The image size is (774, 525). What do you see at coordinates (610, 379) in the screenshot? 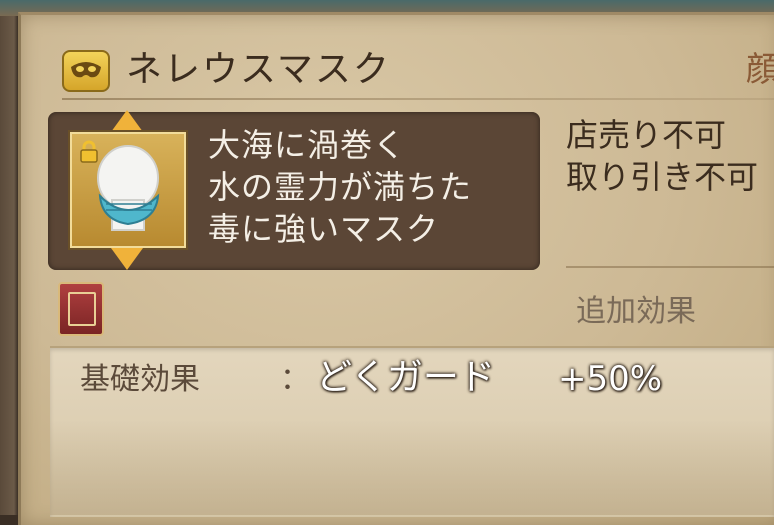
I see `base-effect-value: +50%` at bounding box center [610, 379].